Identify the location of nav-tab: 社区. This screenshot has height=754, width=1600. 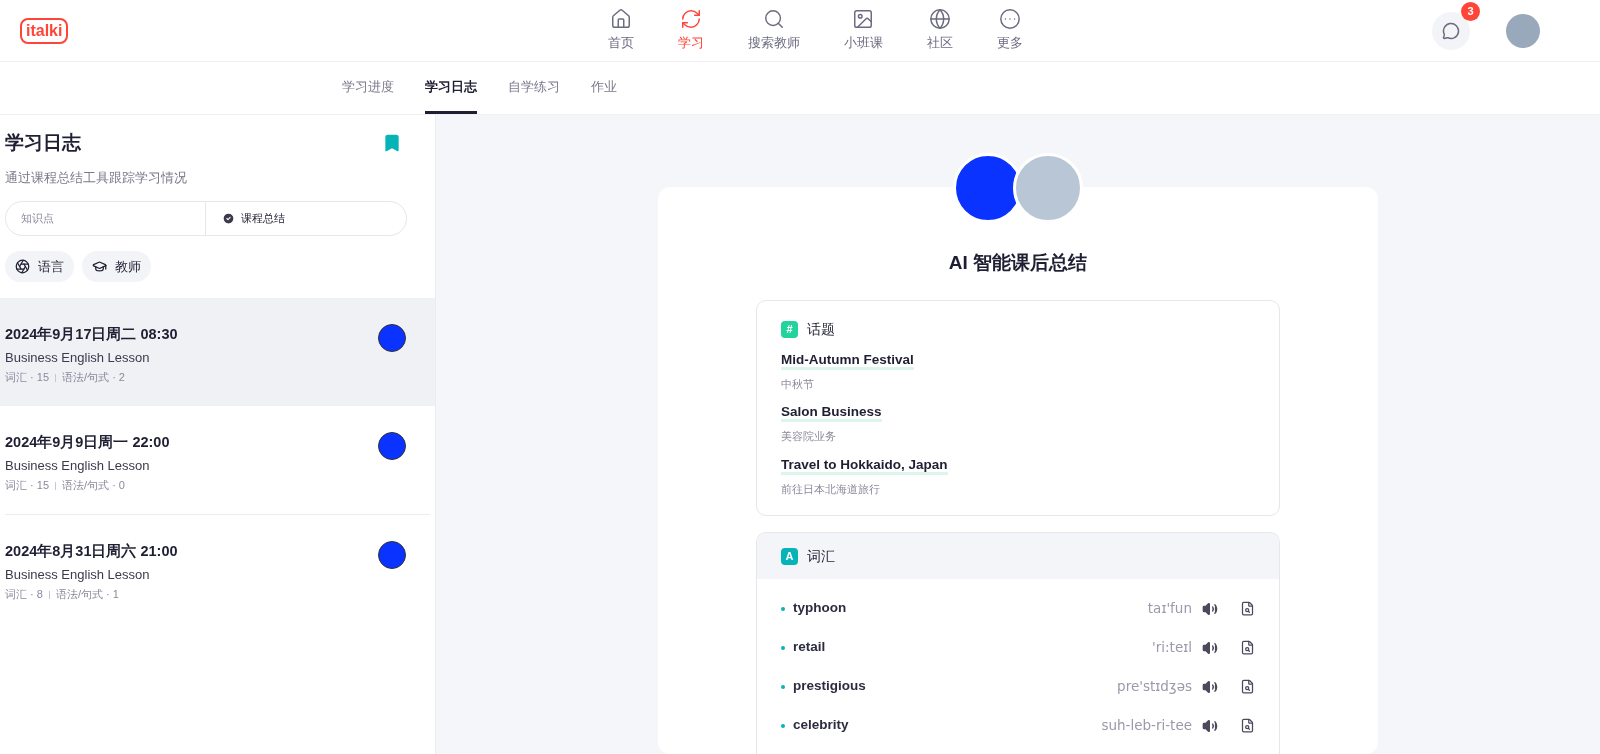
(939, 30).